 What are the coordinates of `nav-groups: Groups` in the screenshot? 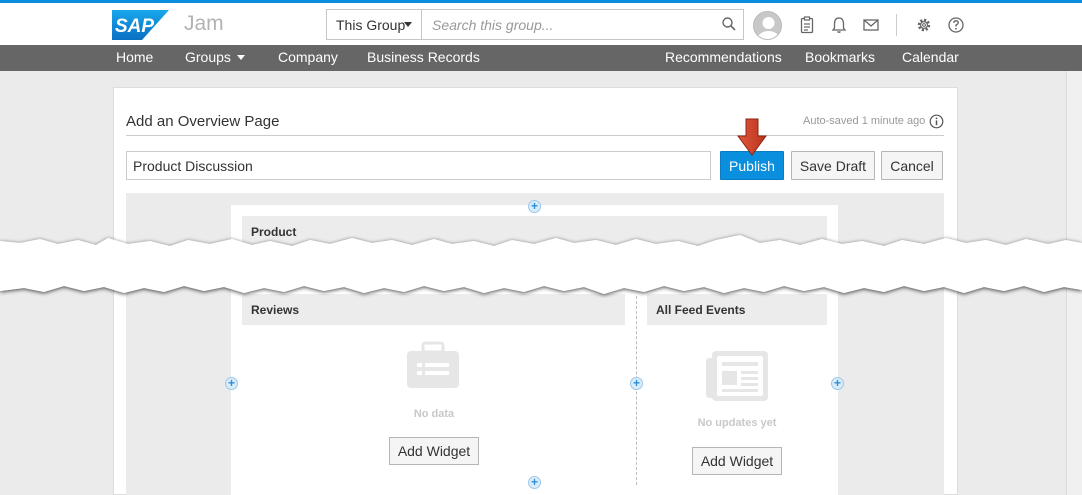 It's located at (215, 57).